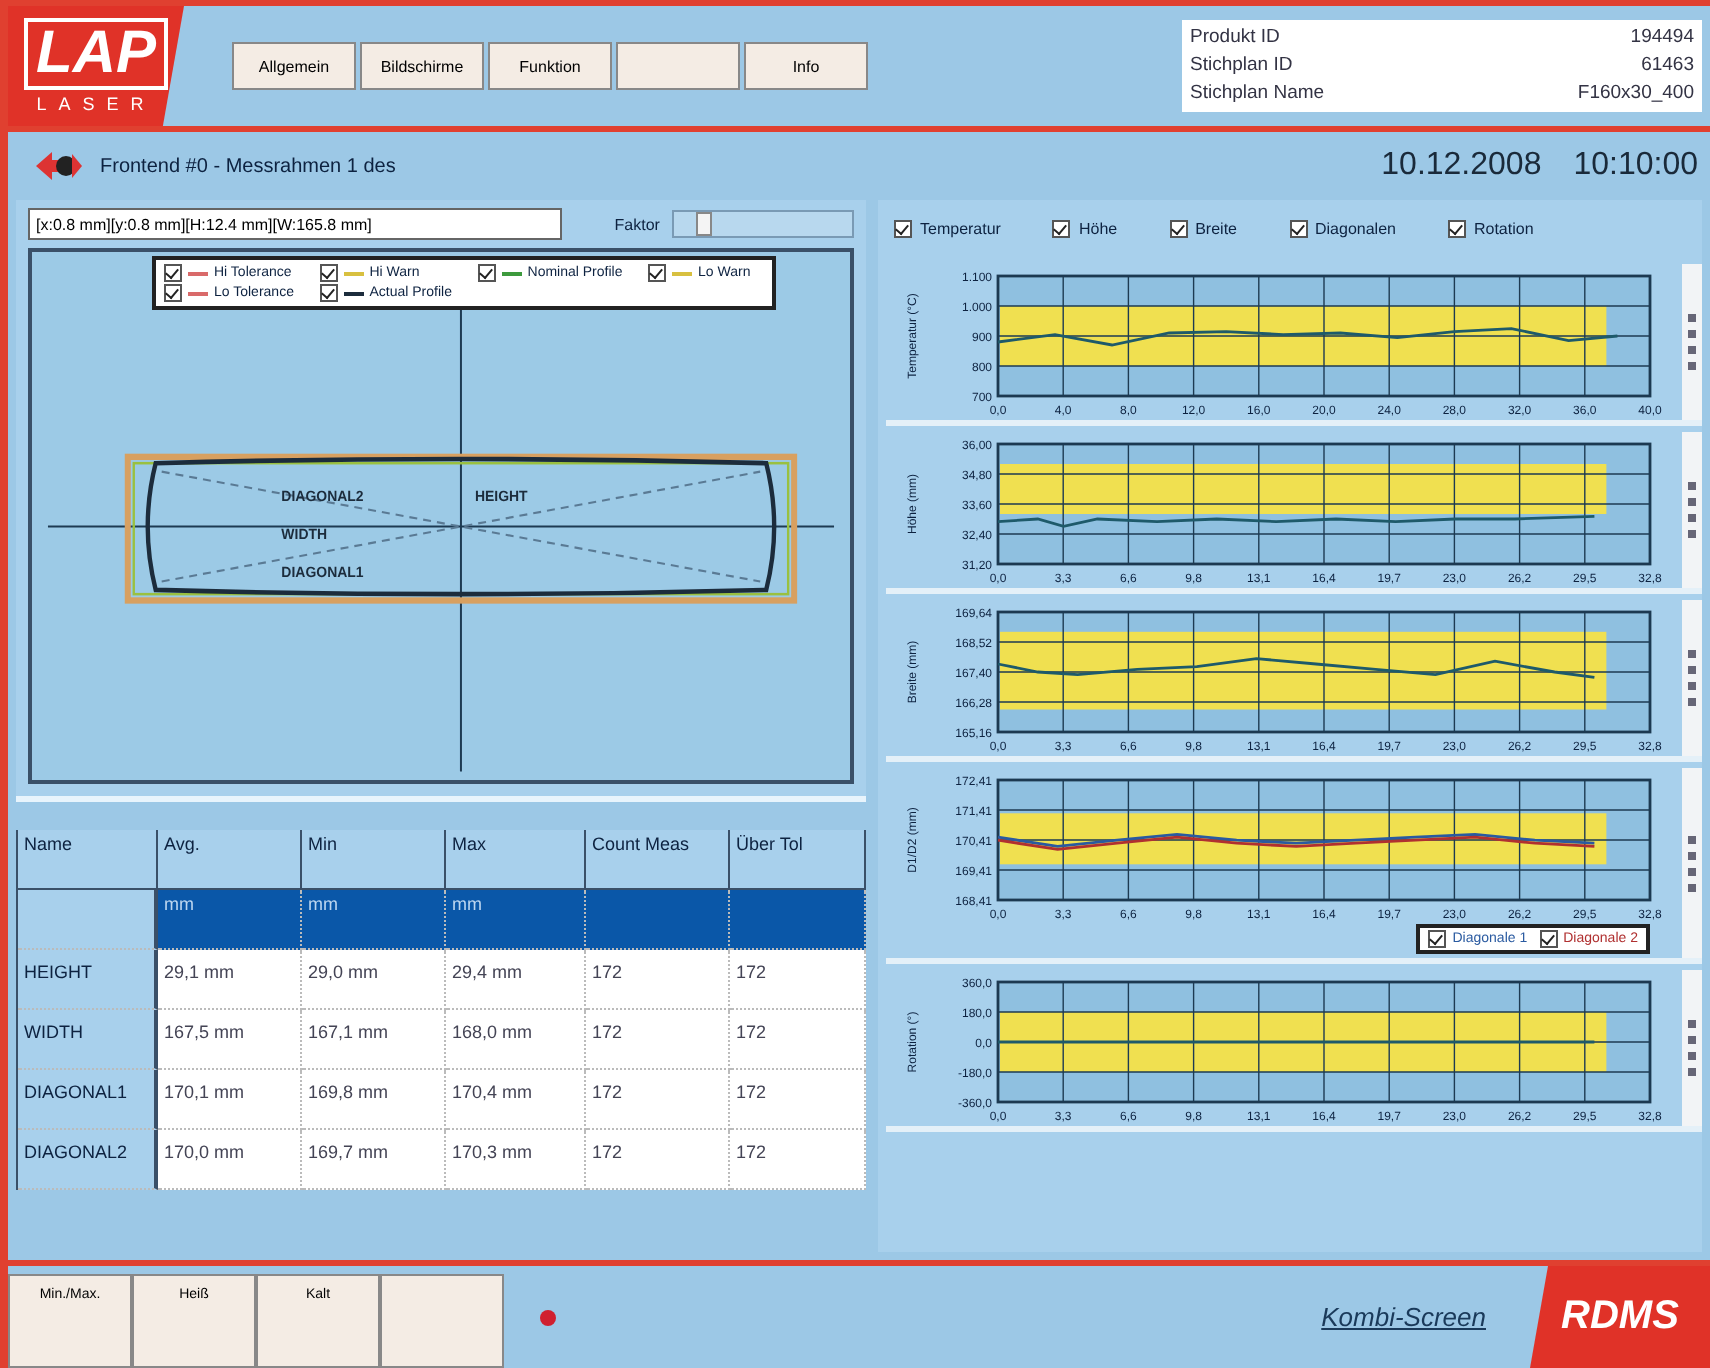 Image resolution: width=1710 pixels, height=1368 pixels. Describe the element at coordinates (295, 224) in the screenshot. I see `dimension-field: [x:0.8 mm][y:0.8 mm][H:12.4 mm][W:165.8 mm]` at that location.